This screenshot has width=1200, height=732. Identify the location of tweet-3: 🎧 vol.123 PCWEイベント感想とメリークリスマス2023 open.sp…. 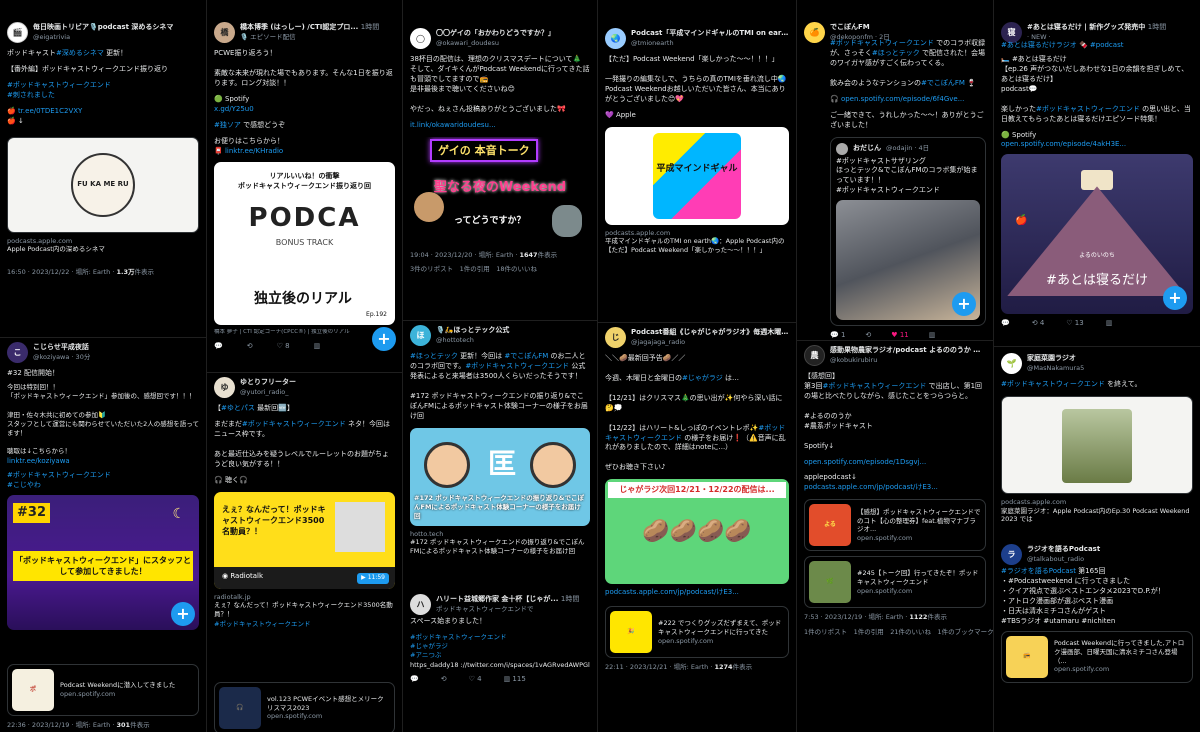
(304, 707).